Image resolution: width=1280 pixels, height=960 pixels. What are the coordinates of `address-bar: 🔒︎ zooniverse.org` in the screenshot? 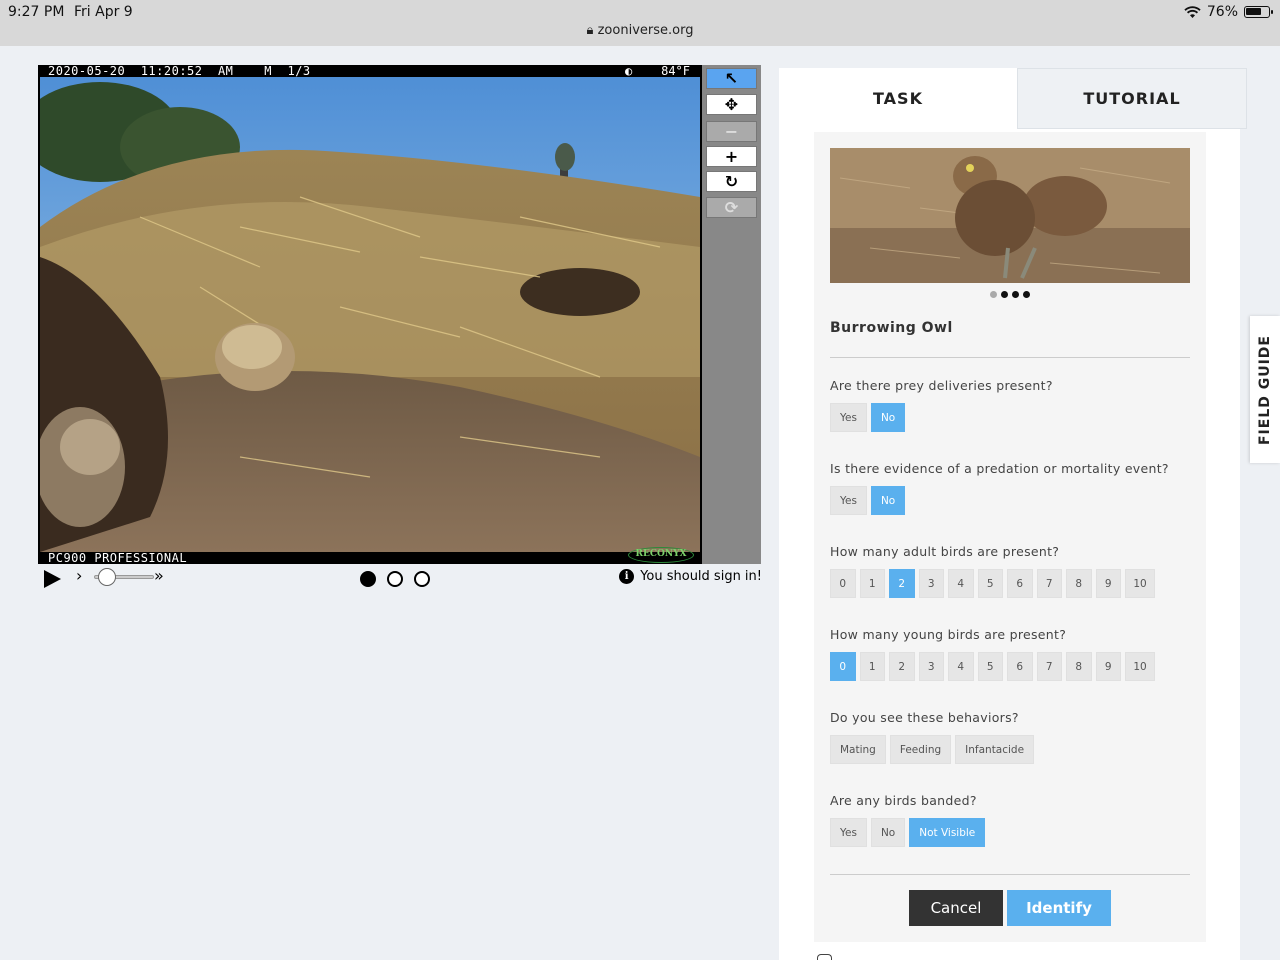 It's located at (640, 30).